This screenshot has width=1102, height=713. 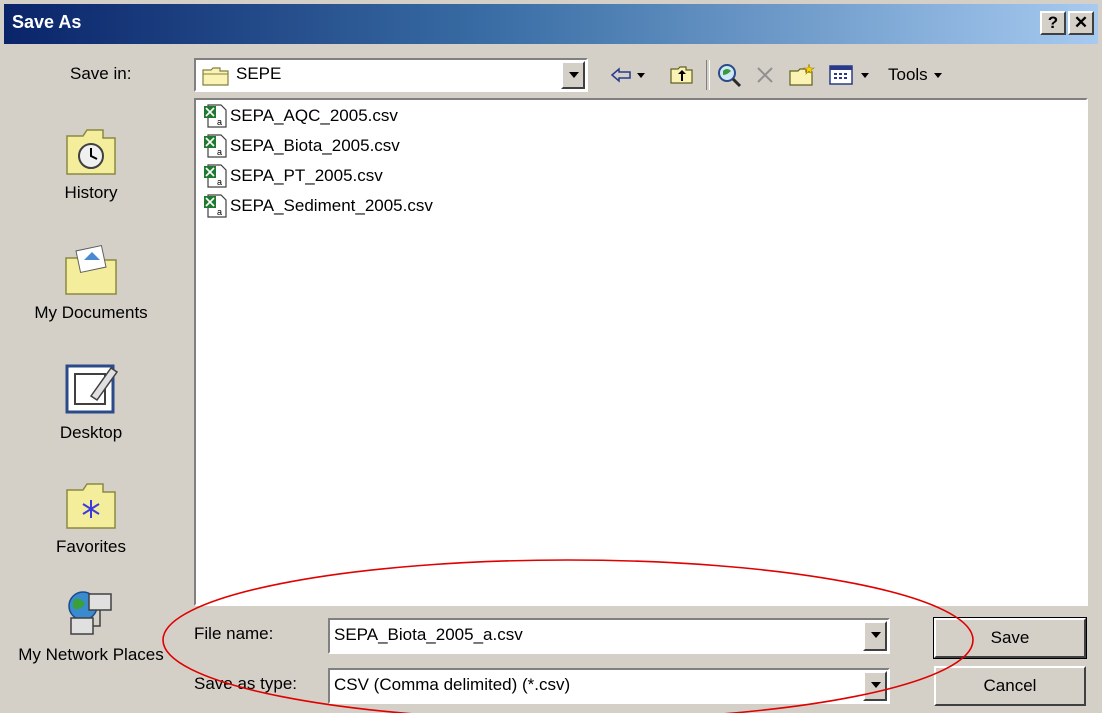 I want to click on file-name-value: SEPA_Biota_2005_a.csv, so click(x=428, y=634).